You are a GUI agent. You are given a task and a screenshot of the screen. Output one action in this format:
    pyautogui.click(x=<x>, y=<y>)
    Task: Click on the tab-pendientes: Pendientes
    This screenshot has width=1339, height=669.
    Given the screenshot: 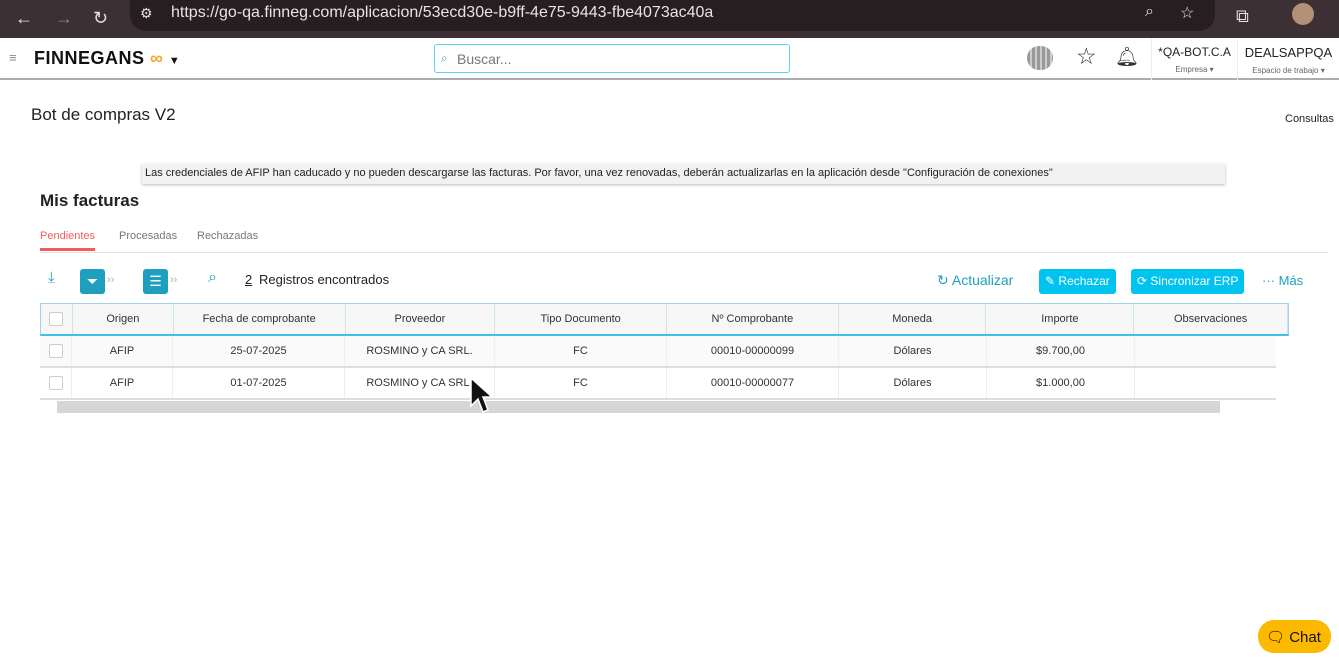 What is the action you would take?
    pyautogui.click(x=68, y=240)
    